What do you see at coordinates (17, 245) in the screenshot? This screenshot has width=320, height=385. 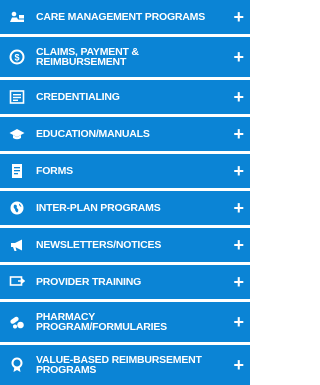 I see `megaphone-icon` at bounding box center [17, 245].